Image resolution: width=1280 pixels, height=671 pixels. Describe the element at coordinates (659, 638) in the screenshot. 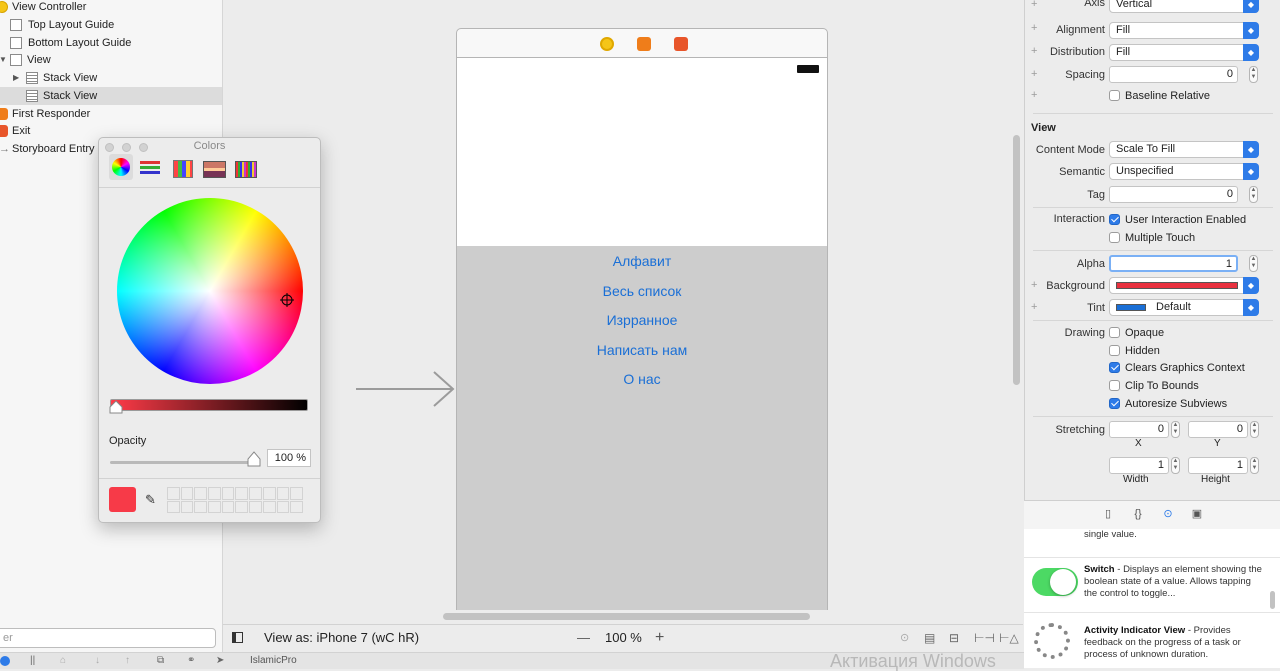

I see `zoom-in-button: +` at that location.